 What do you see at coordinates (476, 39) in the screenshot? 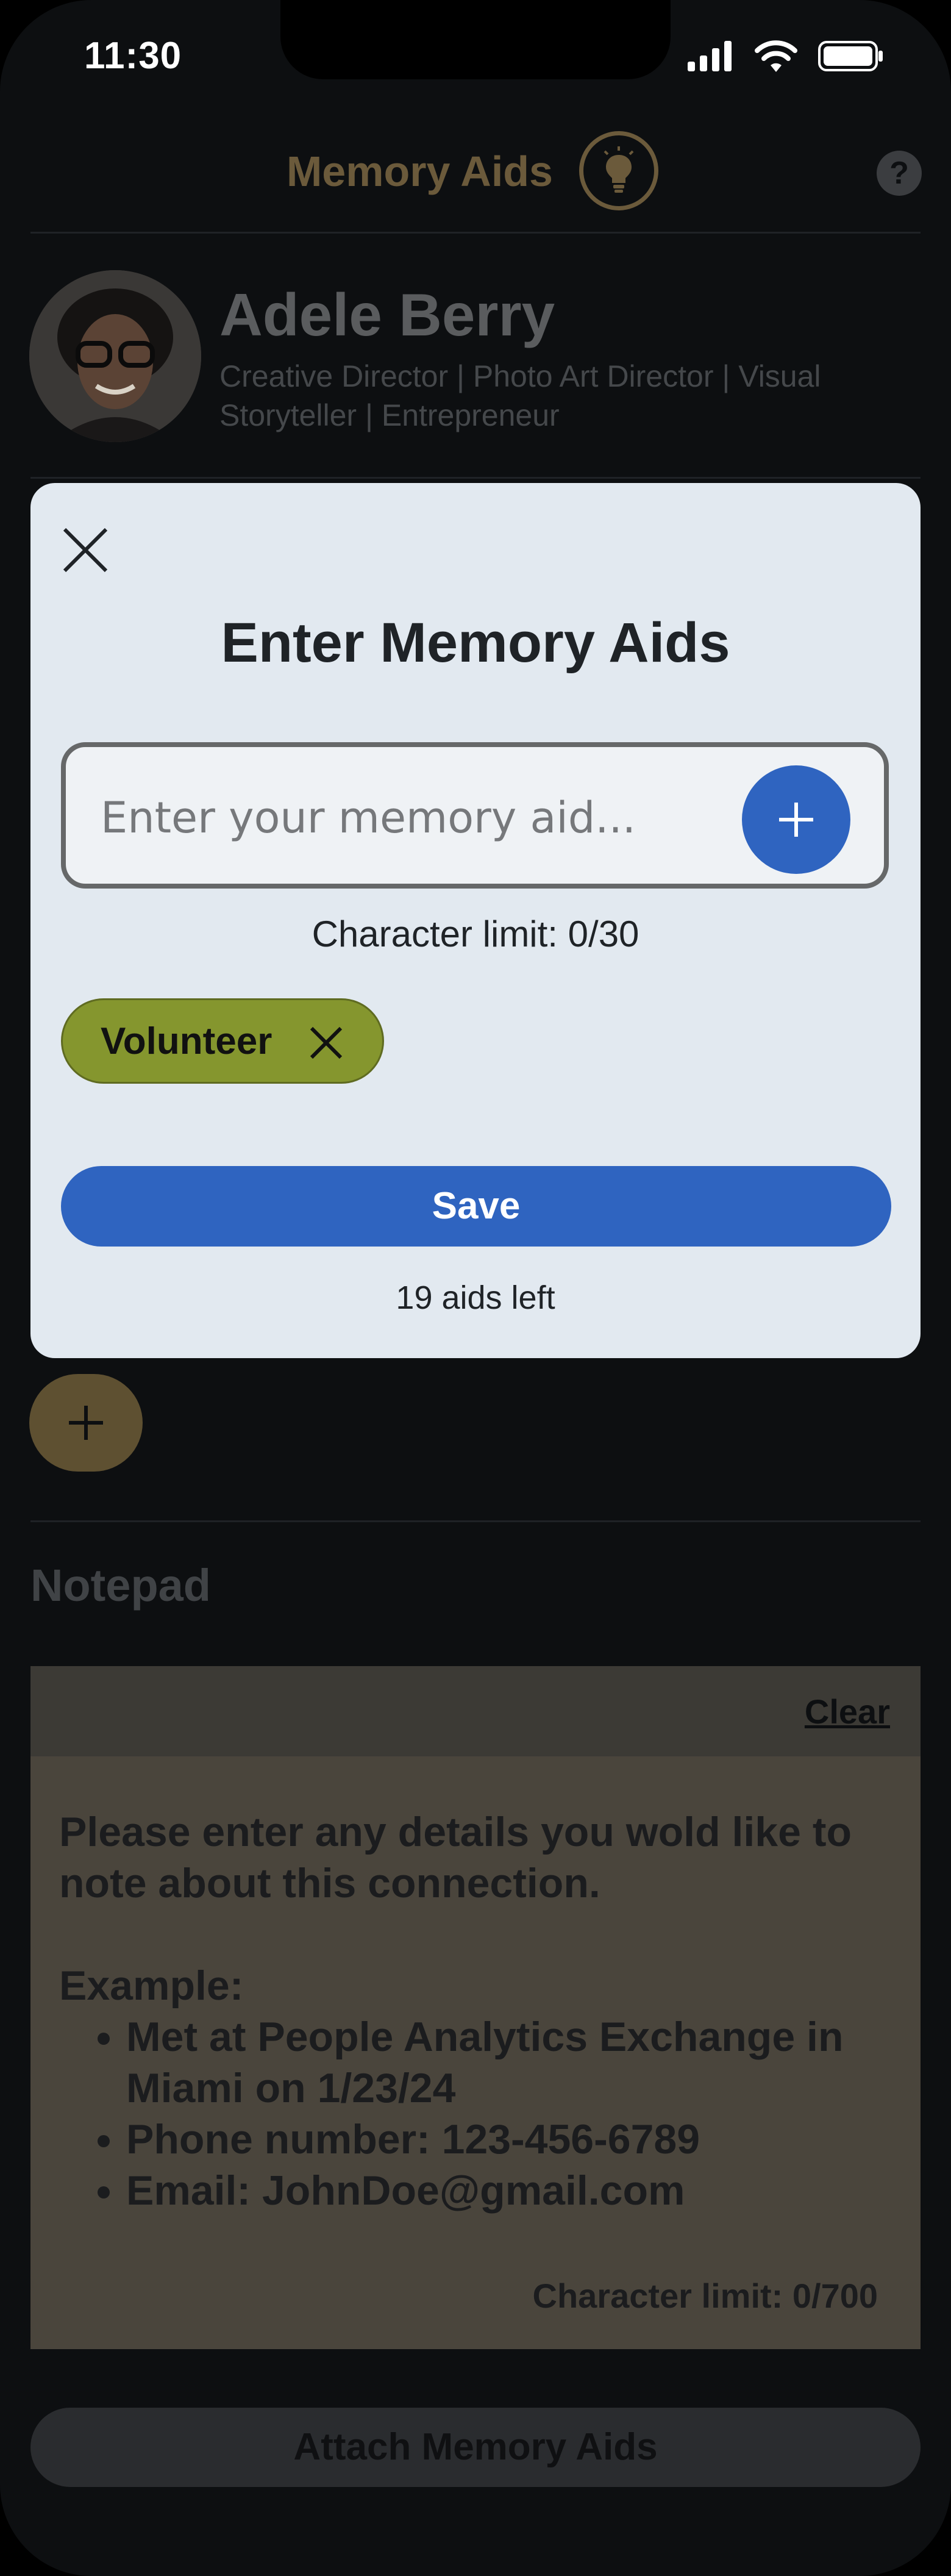
I see `device-notch` at bounding box center [476, 39].